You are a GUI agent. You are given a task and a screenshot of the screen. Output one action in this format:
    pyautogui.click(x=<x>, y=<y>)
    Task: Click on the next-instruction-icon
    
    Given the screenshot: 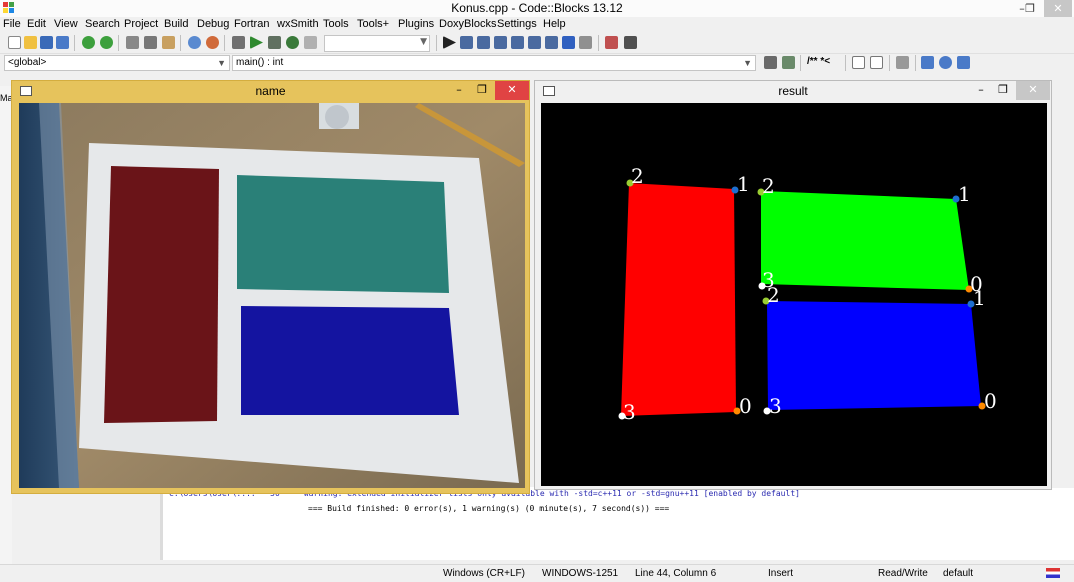 What is the action you would take?
    pyautogui.click(x=534, y=42)
    